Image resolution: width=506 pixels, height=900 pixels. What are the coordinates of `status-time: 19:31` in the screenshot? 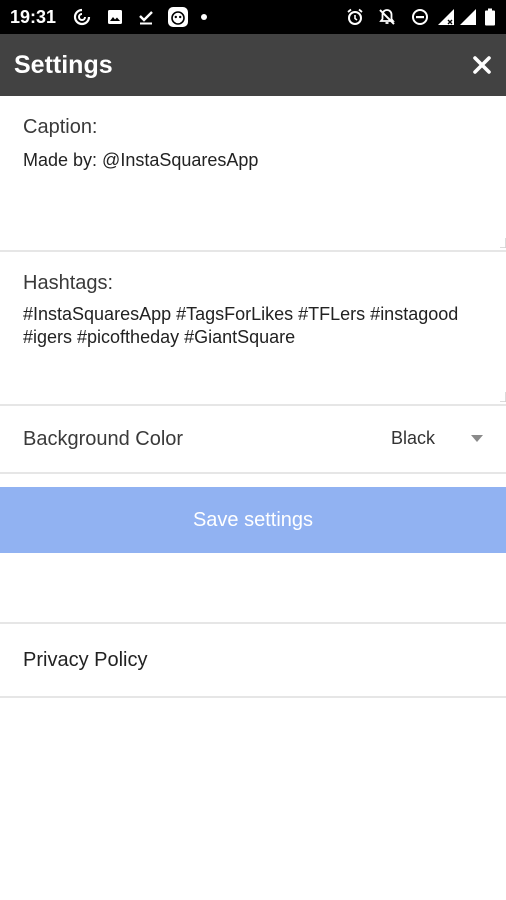 It's located at (33, 17).